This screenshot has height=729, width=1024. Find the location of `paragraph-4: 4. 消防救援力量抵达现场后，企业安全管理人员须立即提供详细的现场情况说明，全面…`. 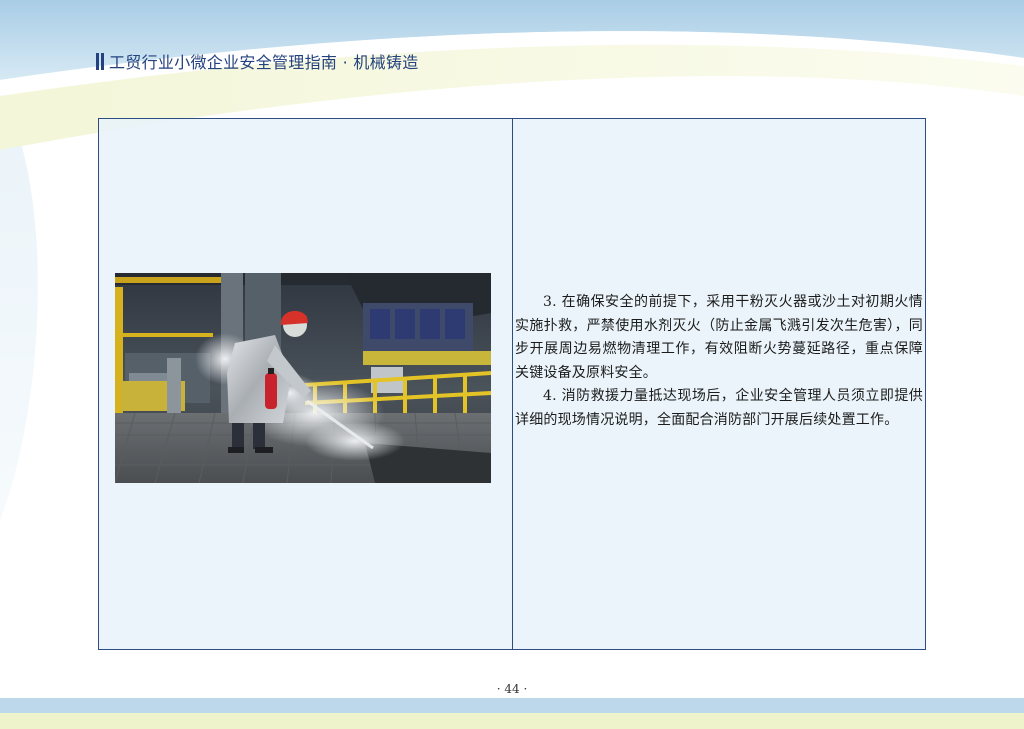

paragraph-4: 4. 消防救援力量抵达现场后，企业安全管理人员须立即提供详细的现场情况说明，全面… is located at coordinates (719, 408).